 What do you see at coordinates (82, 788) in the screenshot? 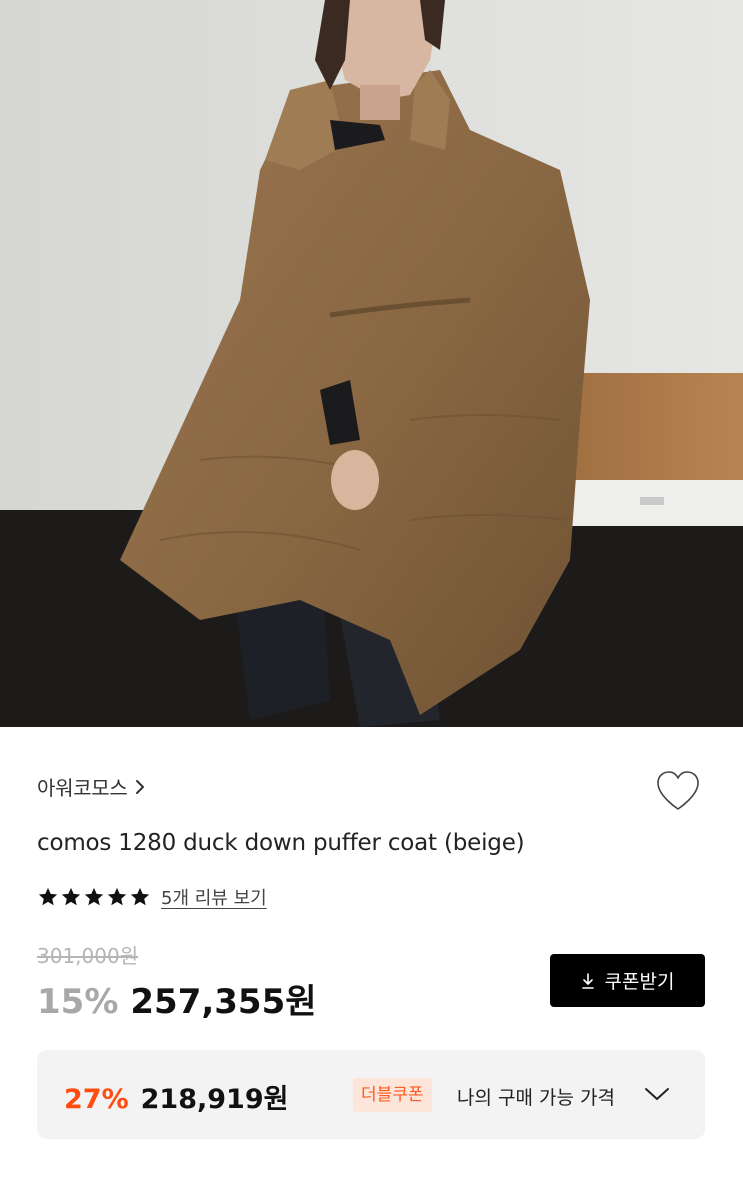
I see `brand-name: 아워코모스` at bounding box center [82, 788].